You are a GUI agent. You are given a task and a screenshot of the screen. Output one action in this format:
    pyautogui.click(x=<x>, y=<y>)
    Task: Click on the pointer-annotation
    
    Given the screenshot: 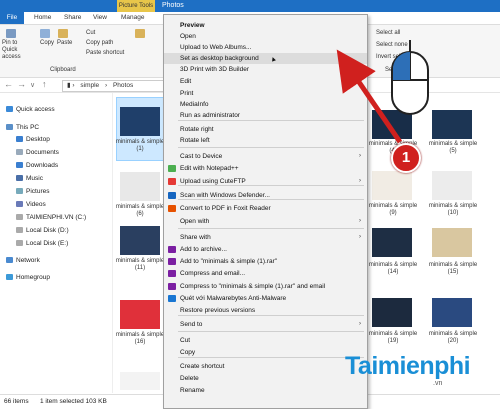 What is the action you would take?
    pyautogui.click(x=382, y=91)
    